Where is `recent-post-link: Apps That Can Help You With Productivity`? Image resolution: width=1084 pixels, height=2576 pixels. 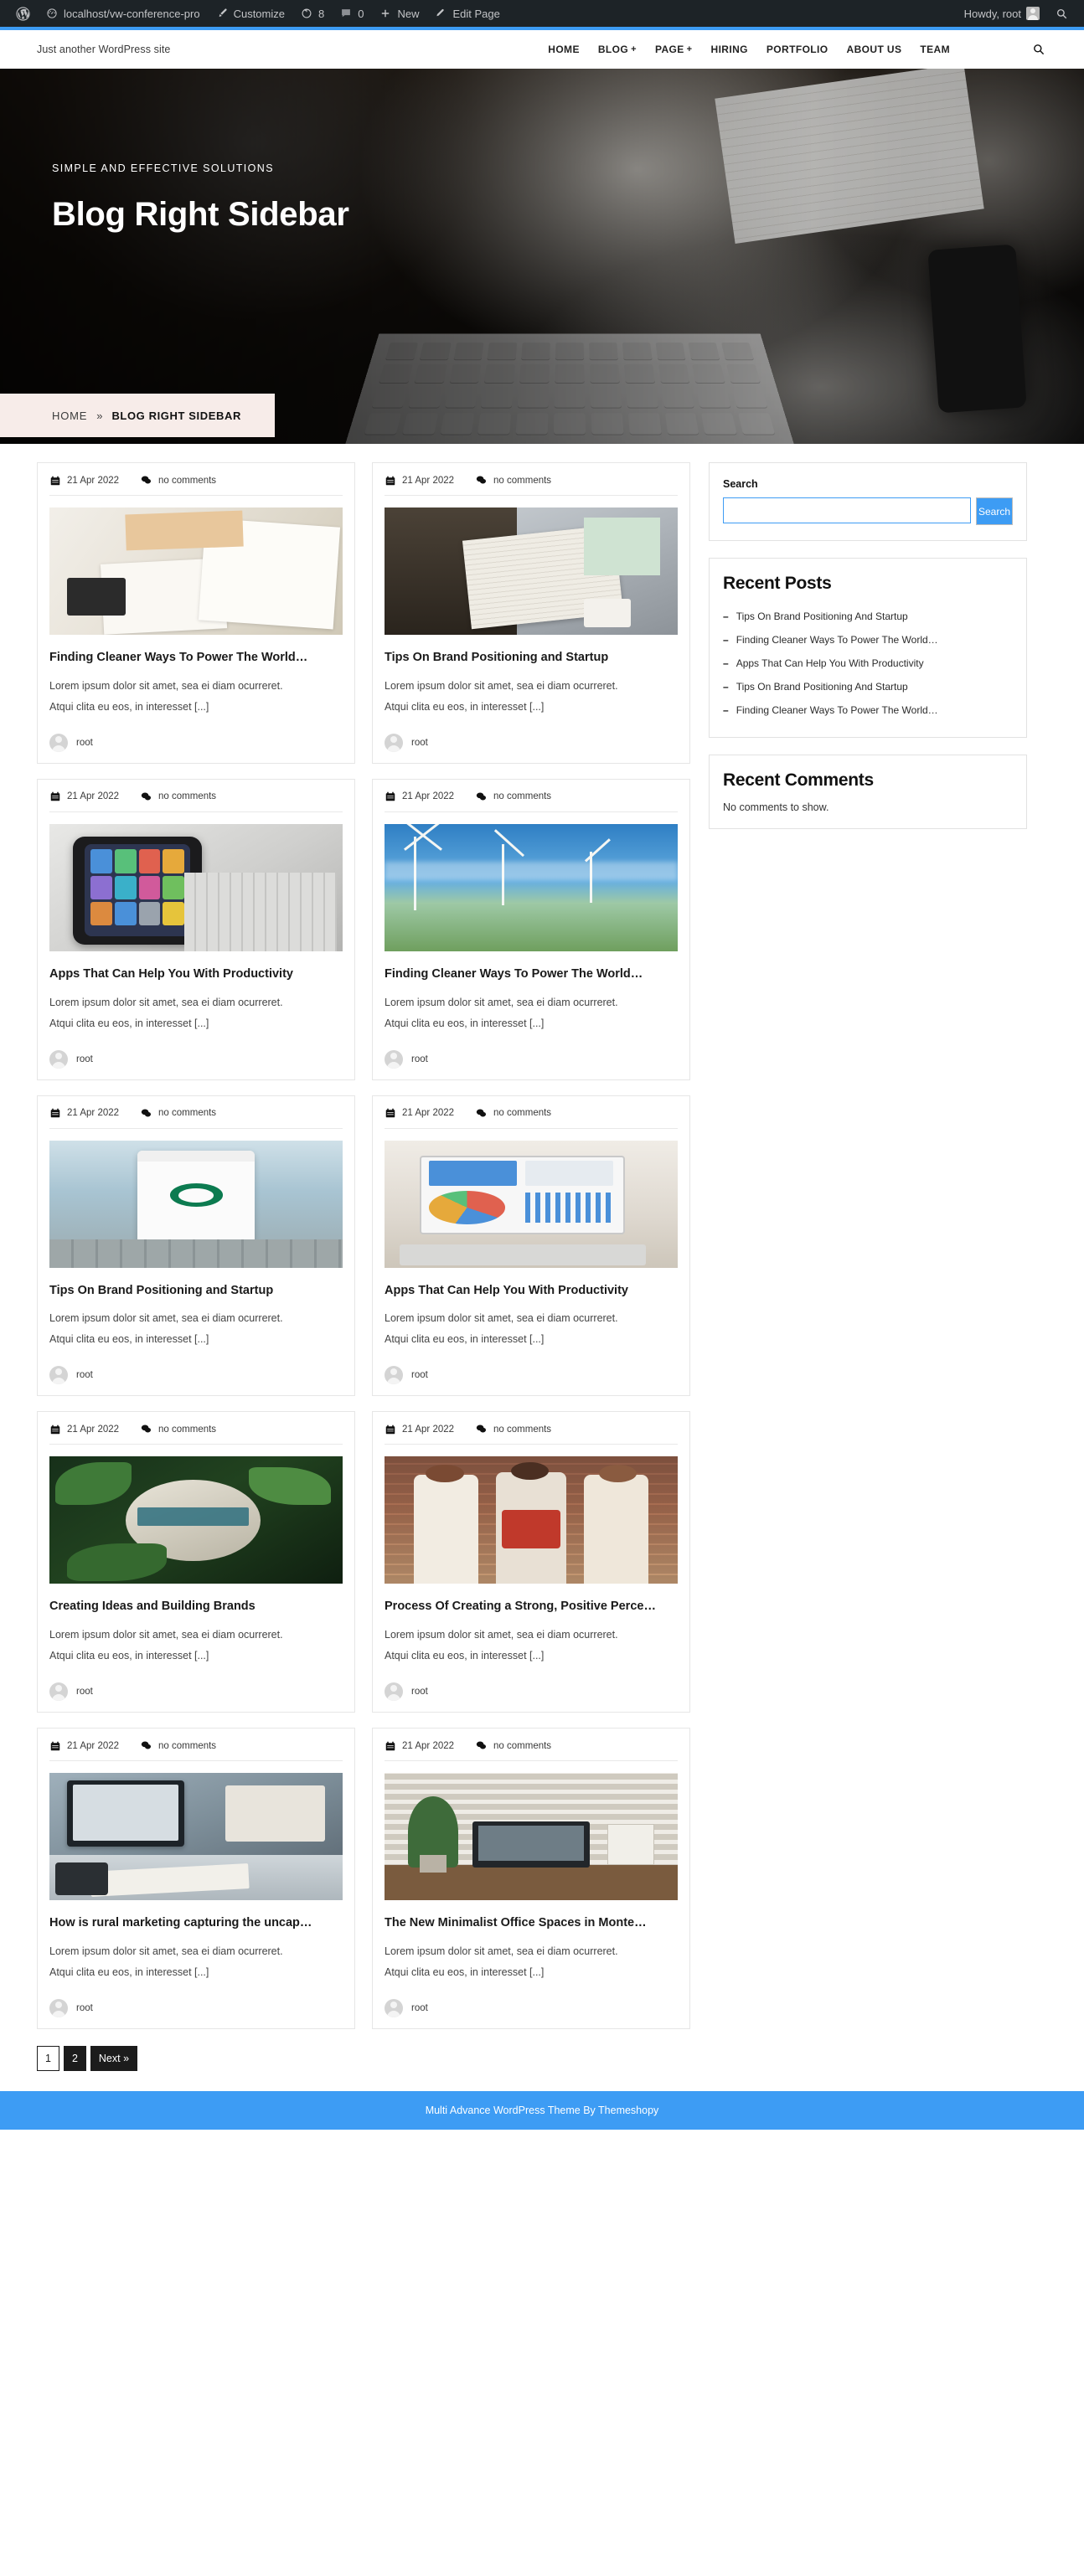 recent-post-link: Apps That Can Help You With Productivity is located at coordinates (830, 663).